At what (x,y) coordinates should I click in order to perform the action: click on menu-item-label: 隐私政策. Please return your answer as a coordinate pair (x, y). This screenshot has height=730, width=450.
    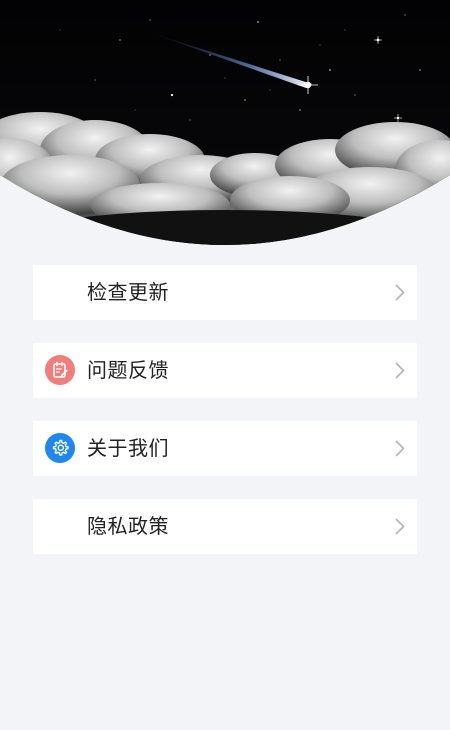
    Looking at the image, I should click on (128, 526).